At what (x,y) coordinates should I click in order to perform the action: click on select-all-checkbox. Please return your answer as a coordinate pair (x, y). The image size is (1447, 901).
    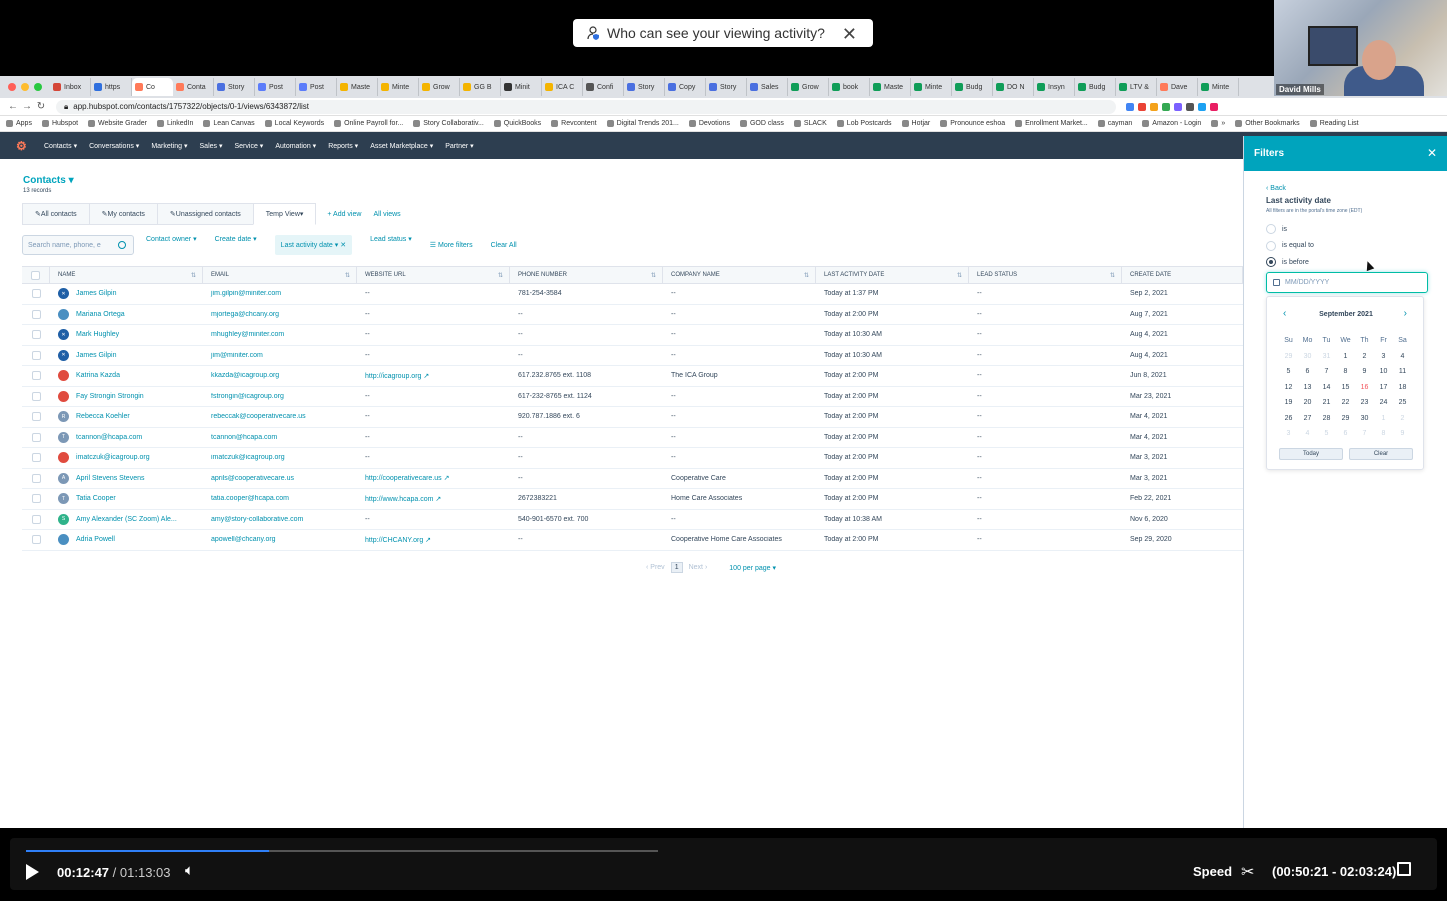
    Looking at the image, I should click on (36, 275).